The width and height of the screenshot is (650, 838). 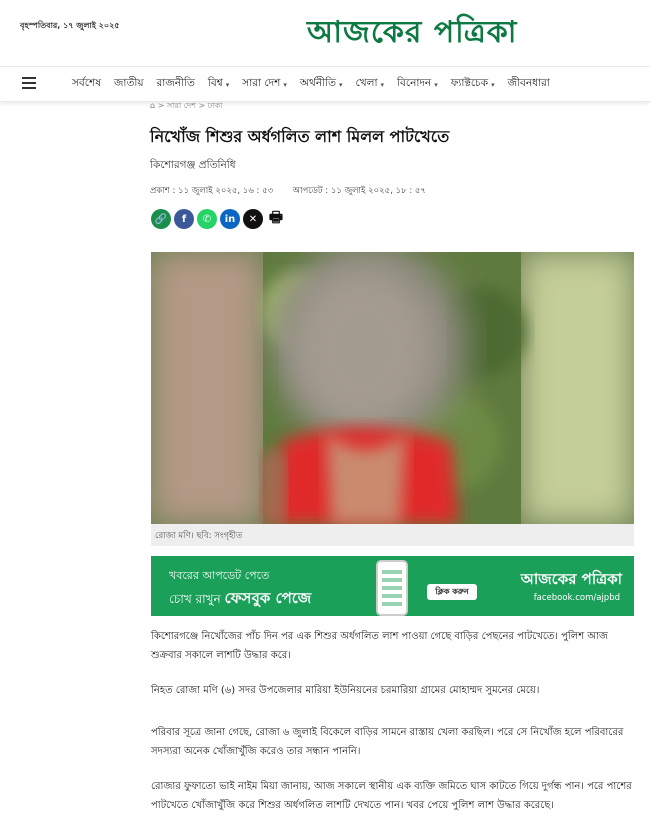 I want to click on nav-item: অর্থনীতি ▾, so click(x=321, y=84).